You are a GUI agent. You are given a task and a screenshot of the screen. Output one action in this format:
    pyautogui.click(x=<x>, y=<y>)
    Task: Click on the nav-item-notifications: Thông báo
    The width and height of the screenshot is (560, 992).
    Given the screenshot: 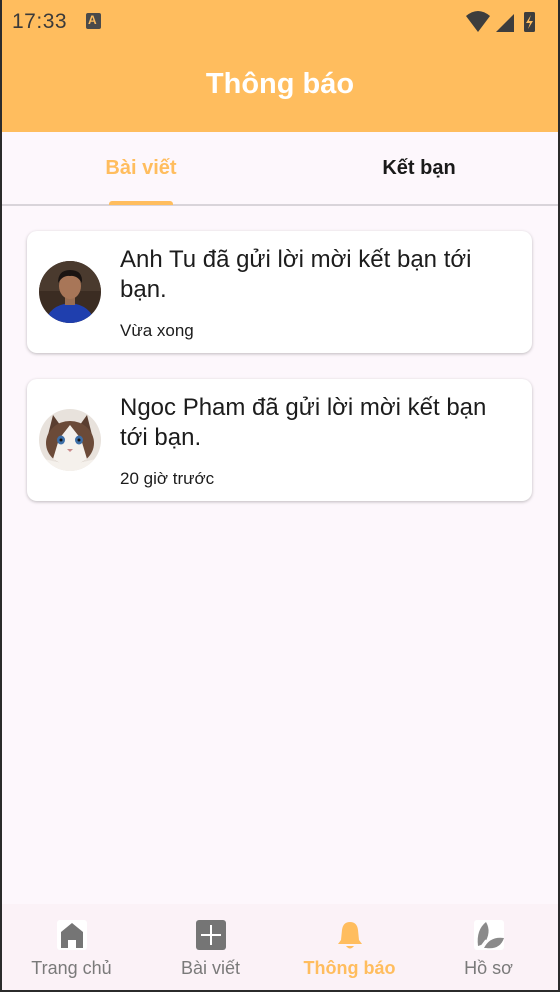 What is the action you would take?
    pyautogui.click(x=349, y=947)
    